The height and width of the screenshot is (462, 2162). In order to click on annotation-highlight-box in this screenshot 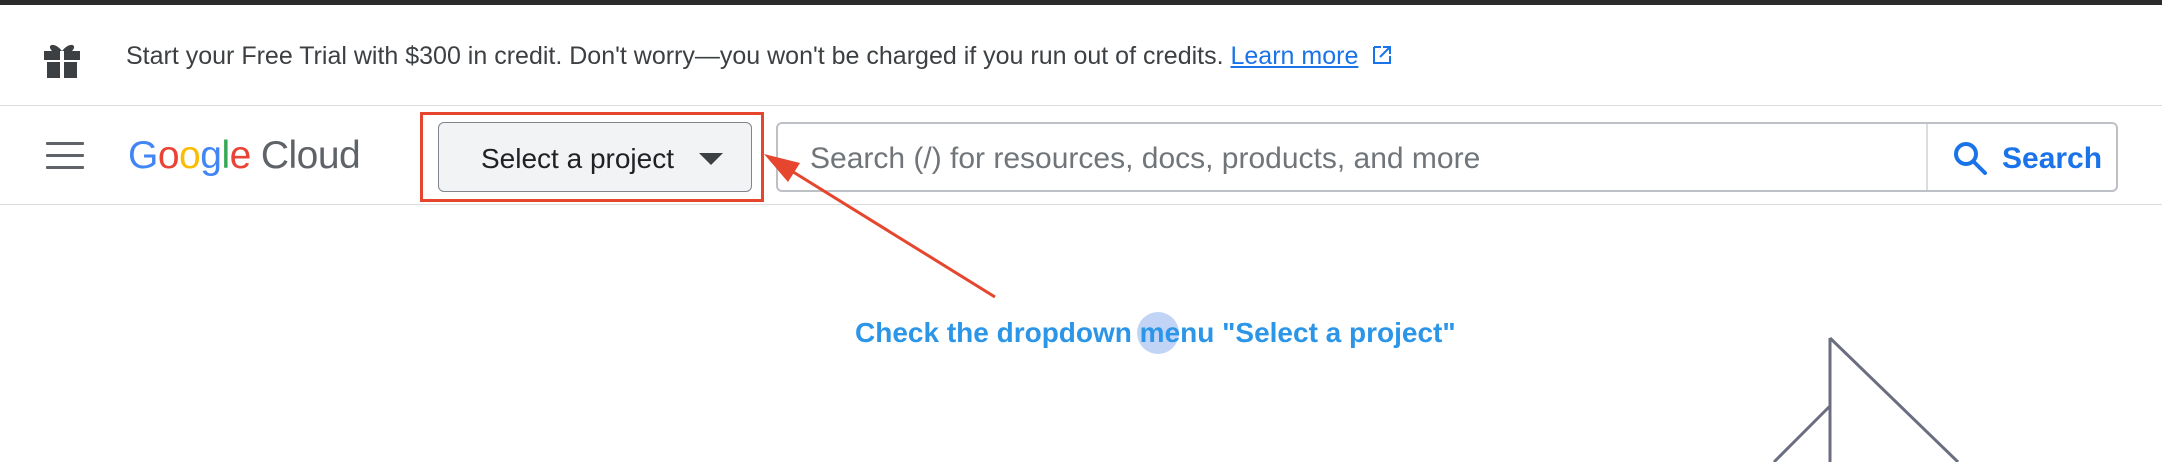, I will do `click(592, 157)`.